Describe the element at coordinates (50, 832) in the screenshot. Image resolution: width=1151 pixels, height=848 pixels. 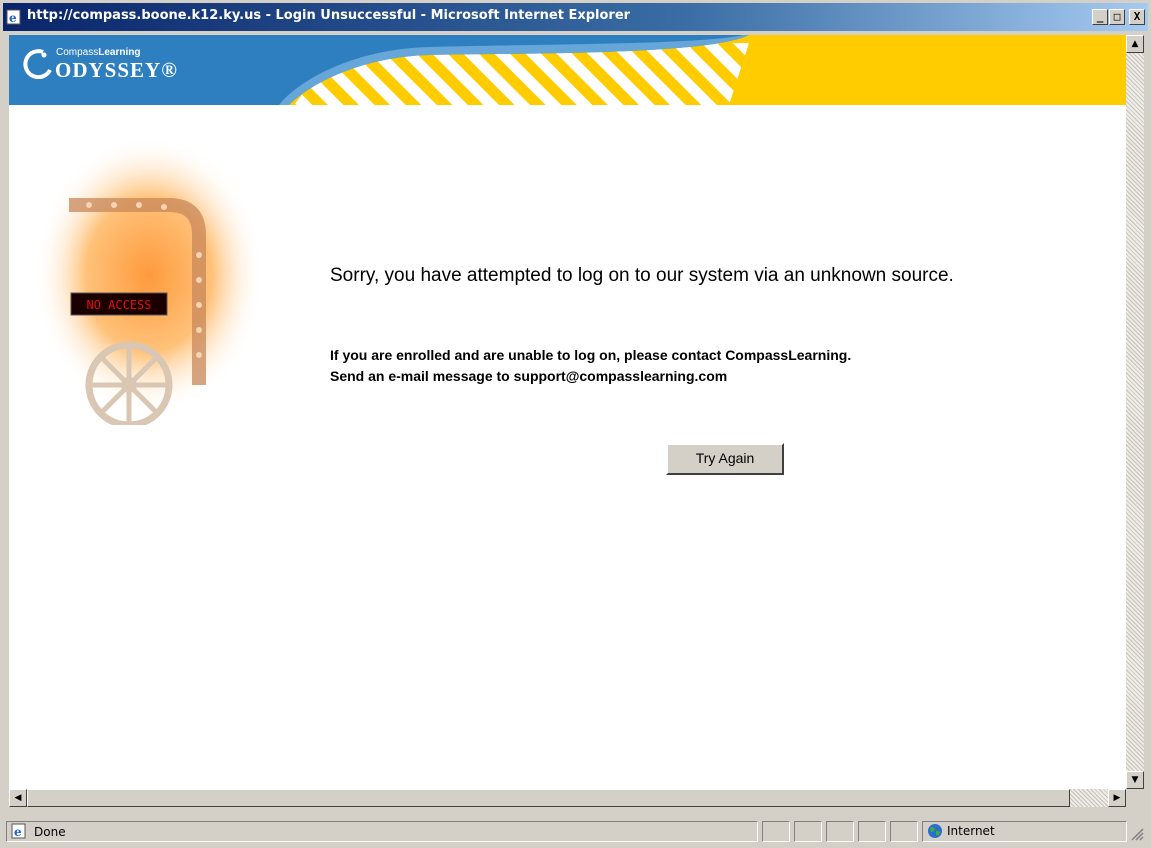
I see `status-text: Done` at that location.